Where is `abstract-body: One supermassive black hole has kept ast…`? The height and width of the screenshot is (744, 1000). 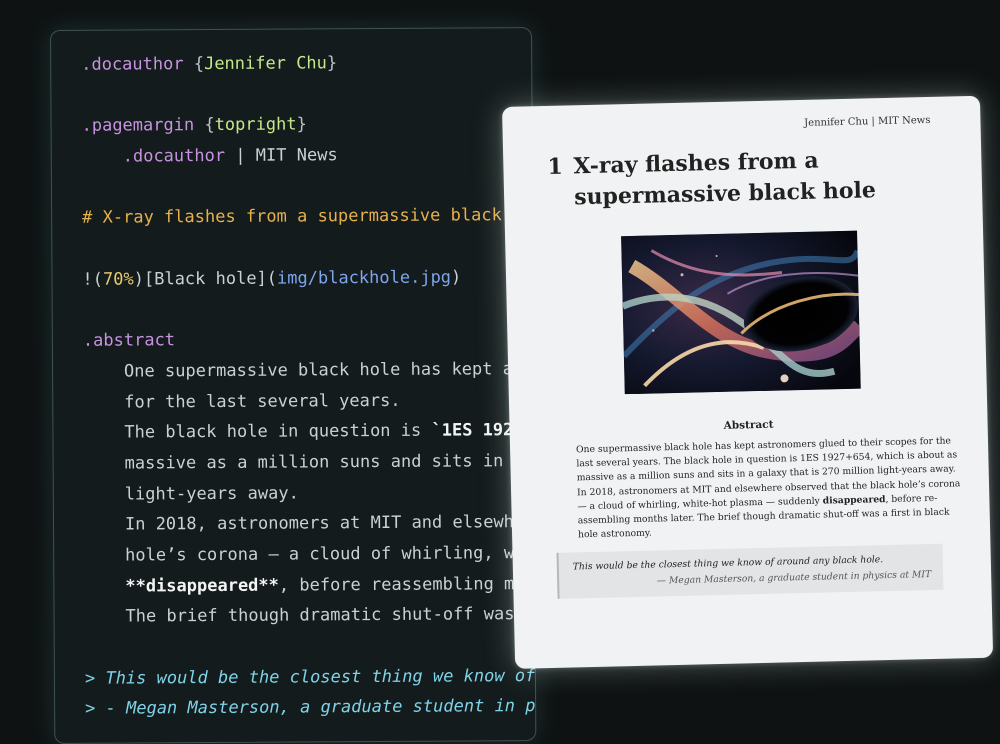
abstract-body: One supermassive black hole has kept ast… is located at coordinates (768, 489).